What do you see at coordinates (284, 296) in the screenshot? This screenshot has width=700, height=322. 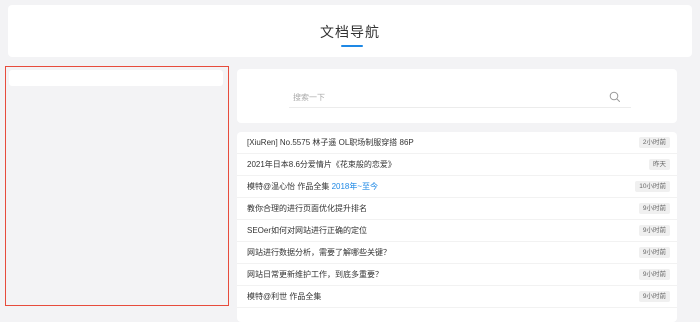 I see `article-title: 模特@利世 作品全集` at bounding box center [284, 296].